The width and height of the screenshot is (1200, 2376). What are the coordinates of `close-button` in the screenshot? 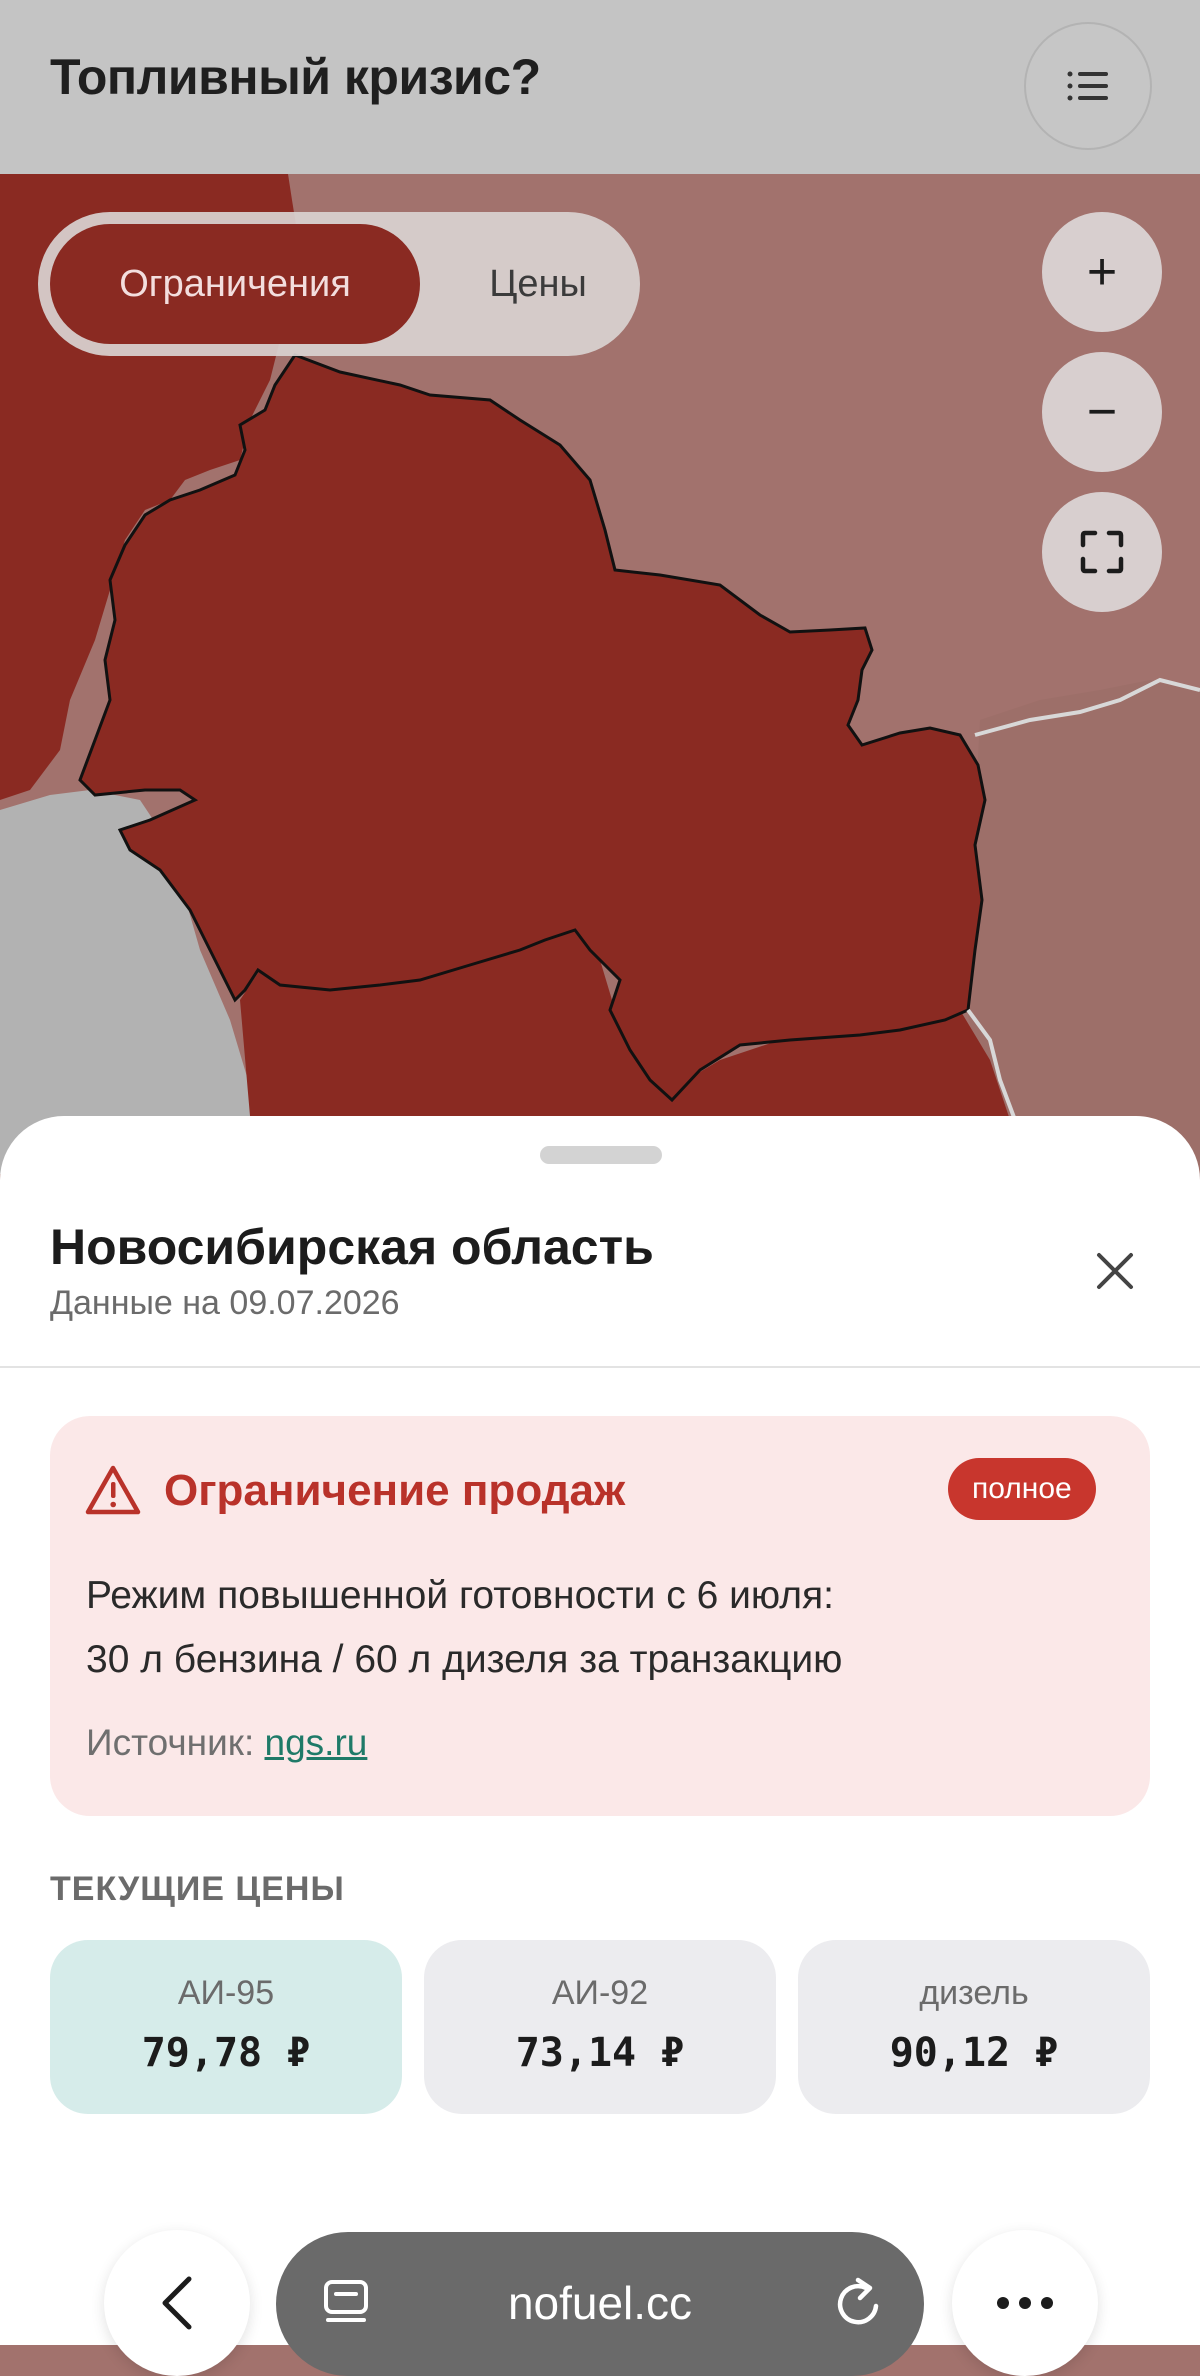 It's located at (1115, 1271).